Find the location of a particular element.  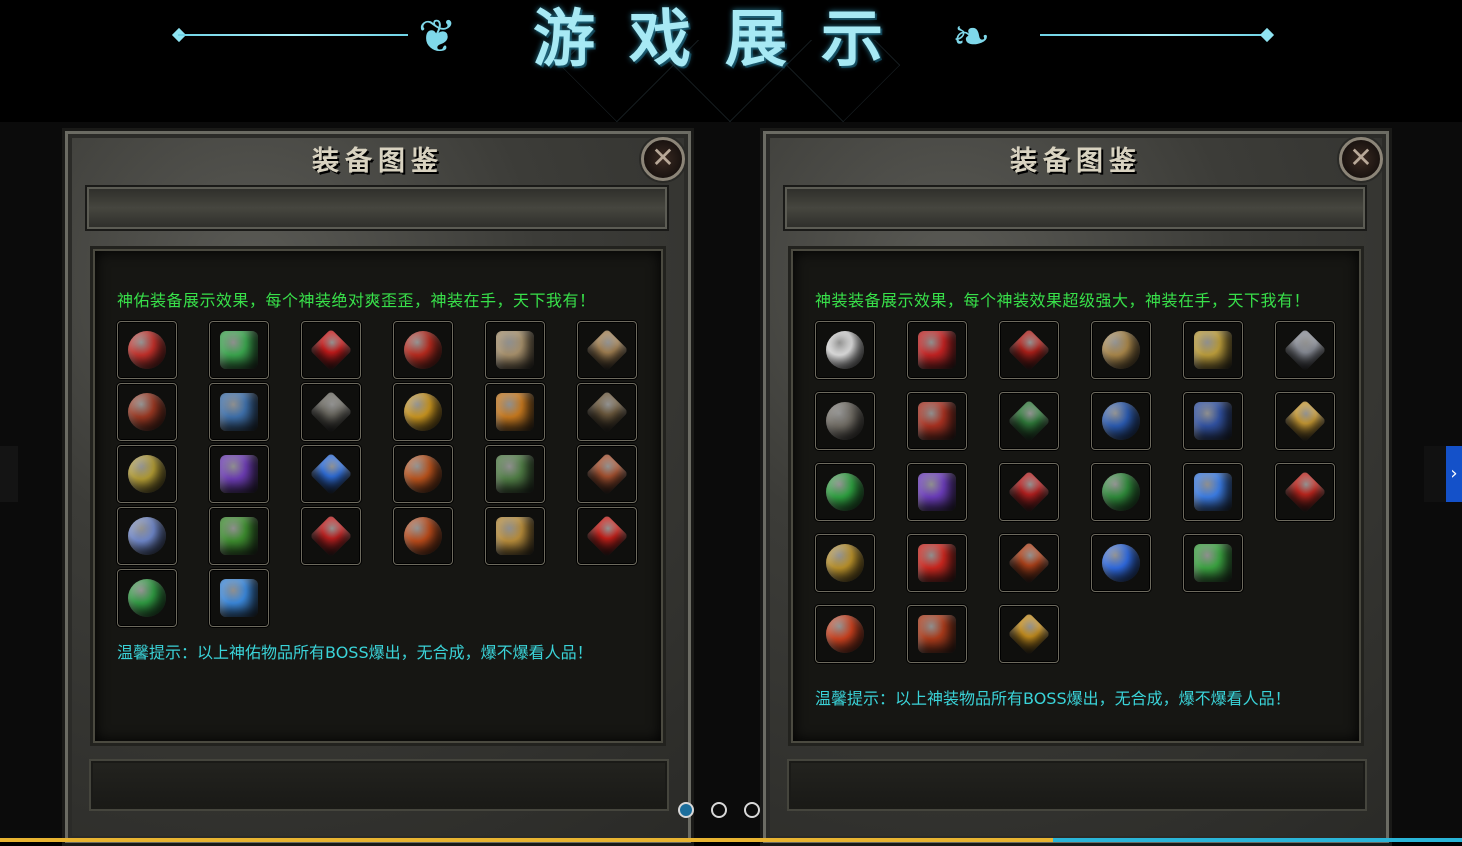

swirl-left-icon: ❦ is located at coordinates (437, 36).